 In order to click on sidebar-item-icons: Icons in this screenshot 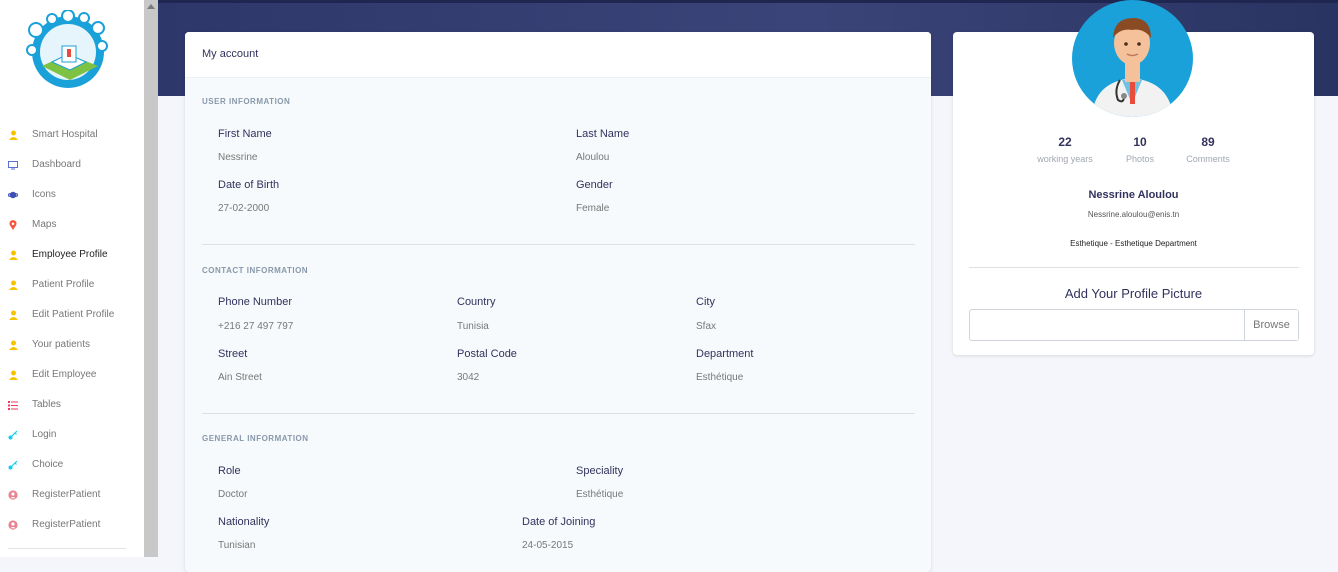, I will do `click(72, 195)`.